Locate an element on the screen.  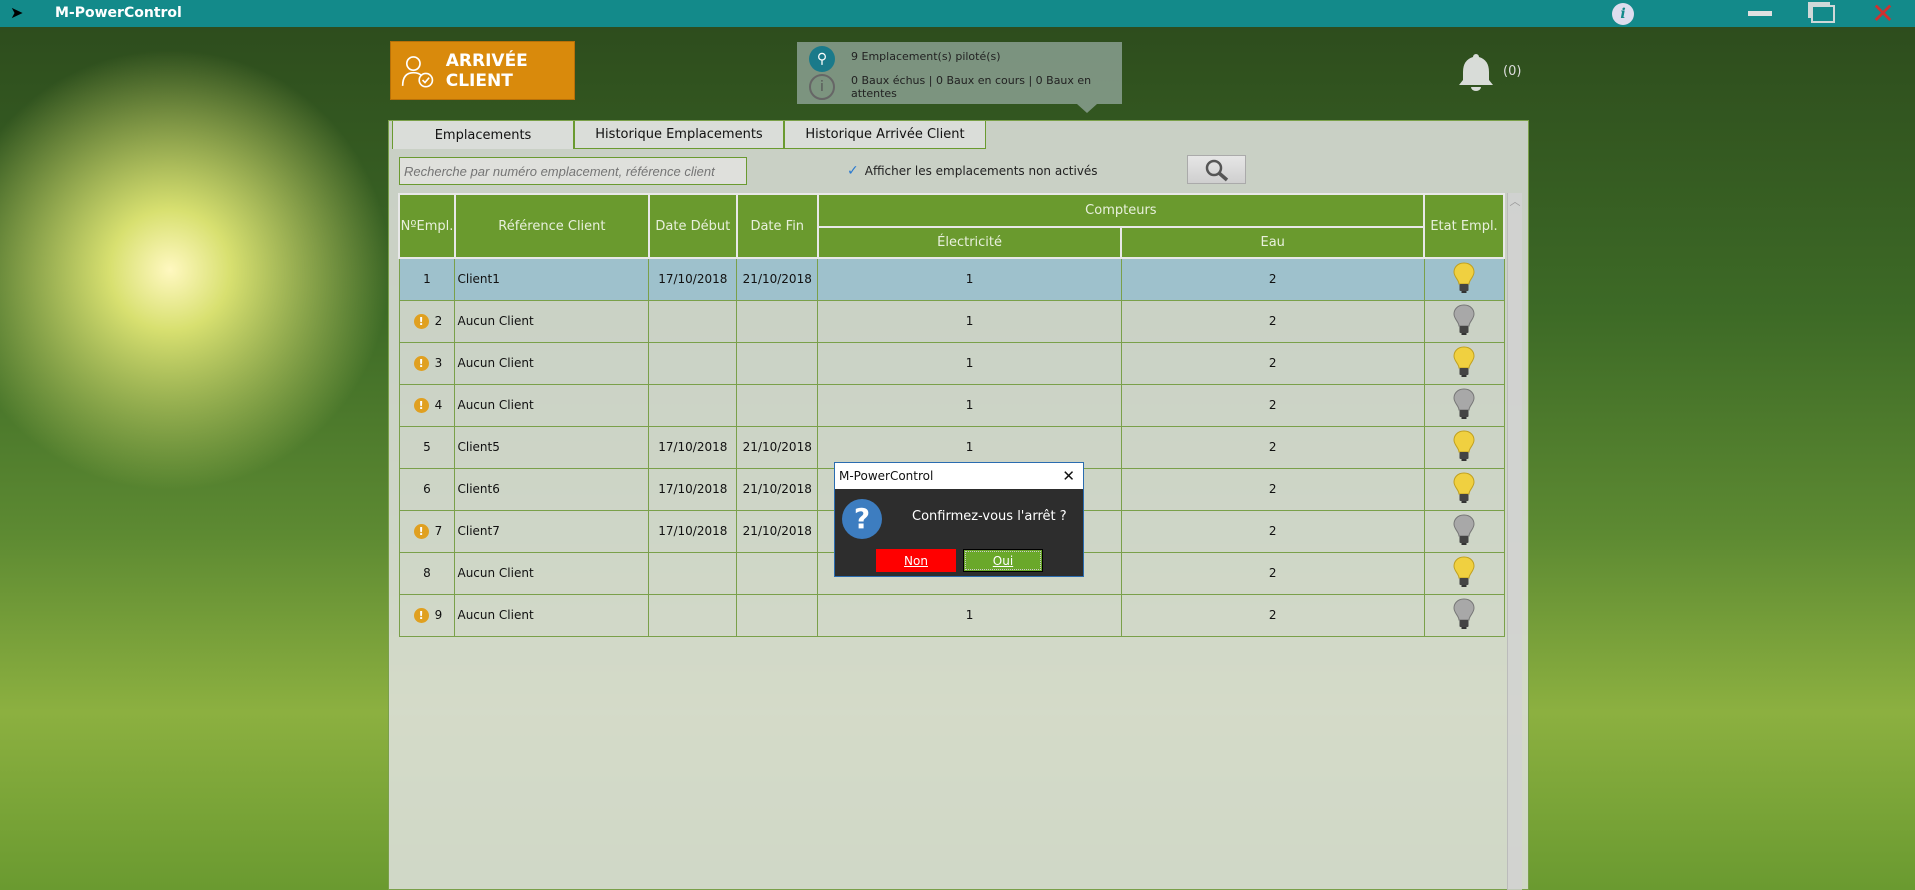
cell-num: ! 7 is located at coordinates (427, 531).